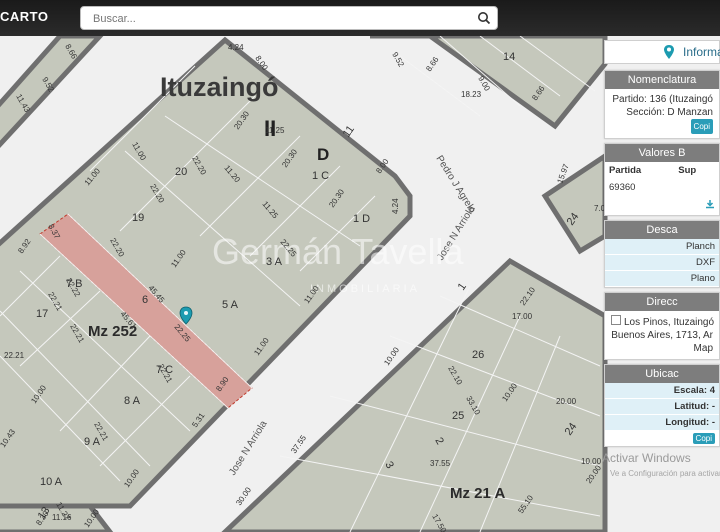 The height and width of the screenshot is (532, 720). What do you see at coordinates (566, 401) in the screenshot?
I see `lot-label: 20.00` at bounding box center [566, 401].